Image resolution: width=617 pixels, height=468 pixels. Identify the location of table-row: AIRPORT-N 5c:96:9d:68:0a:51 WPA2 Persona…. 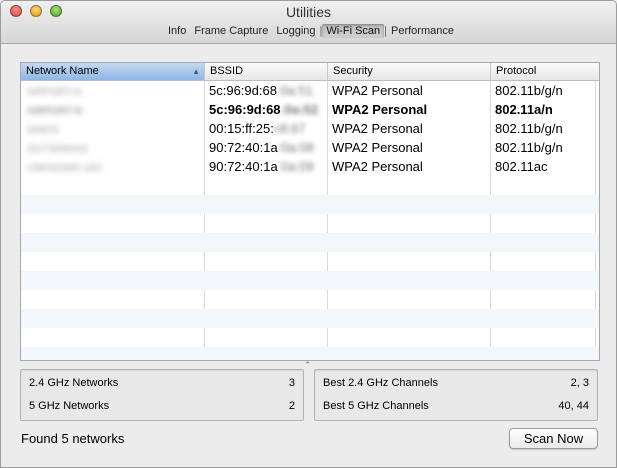
(310, 90).